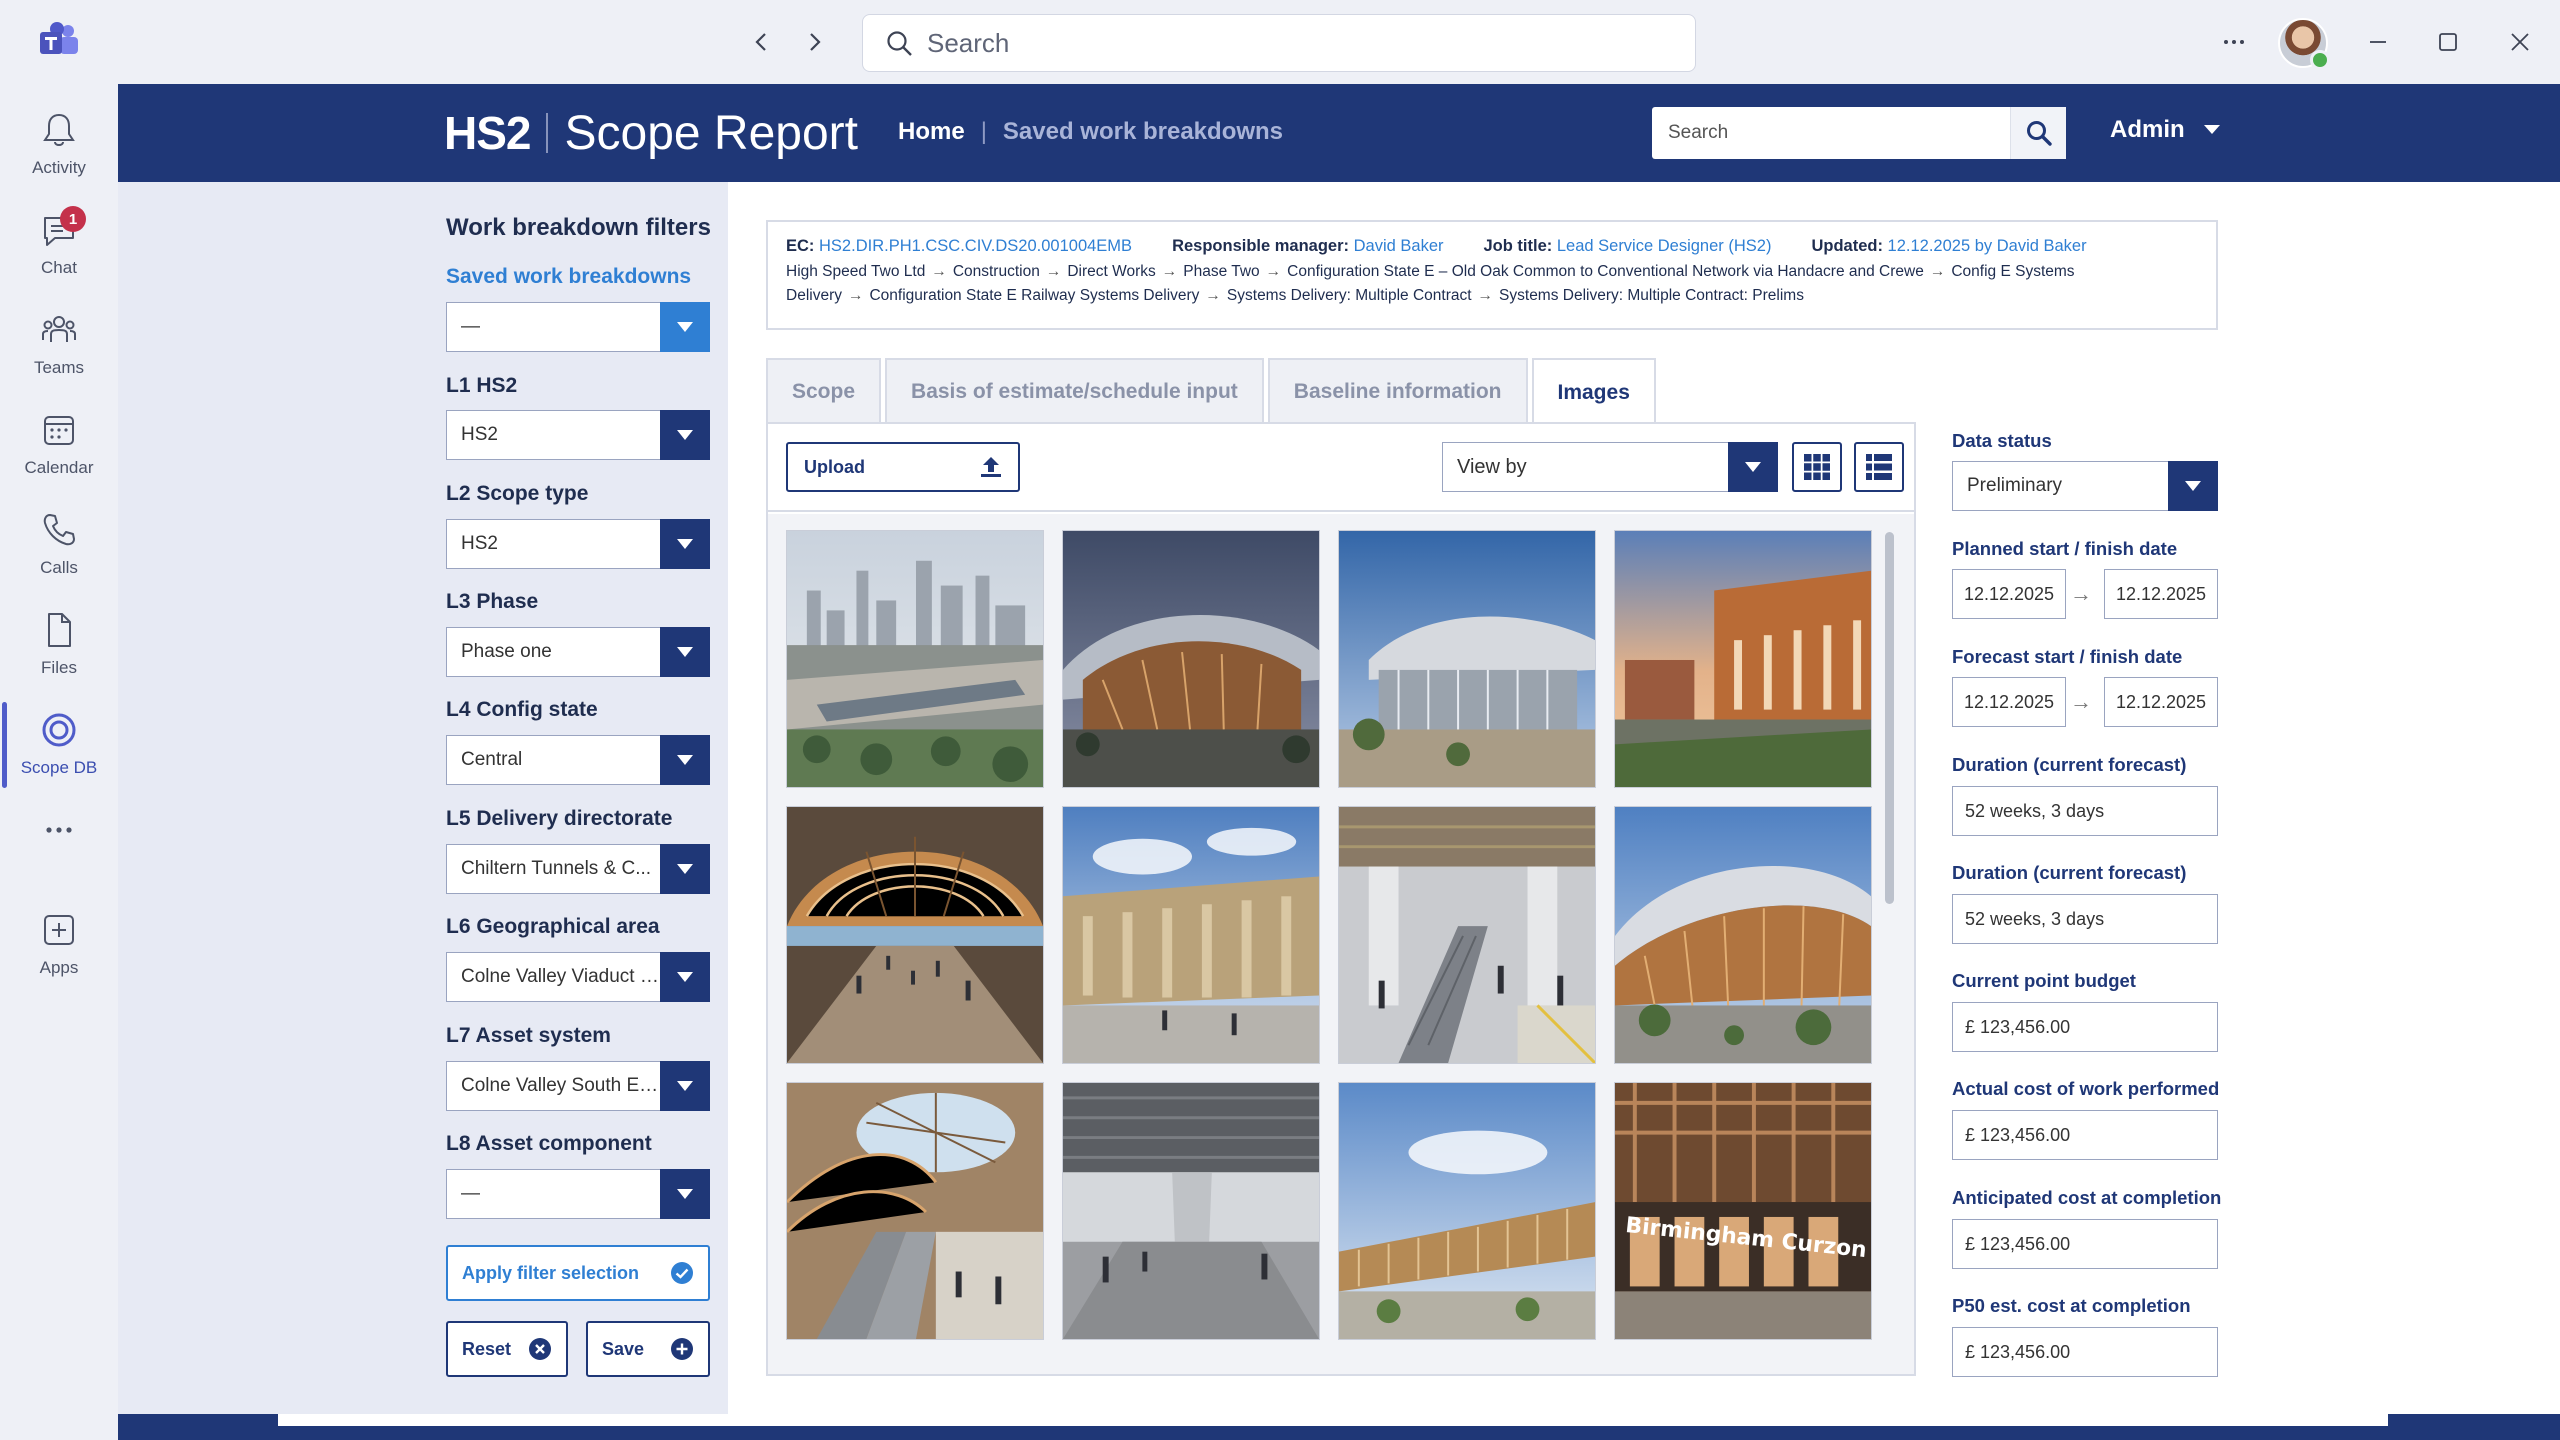 This screenshot has width=2560, height=1440. What do you see at coordinates (1349, 295) in the screenshot?
I see `breadcrumb-item: Systems Delivery: Multiple Contract` at bounding box center [1349, 295].